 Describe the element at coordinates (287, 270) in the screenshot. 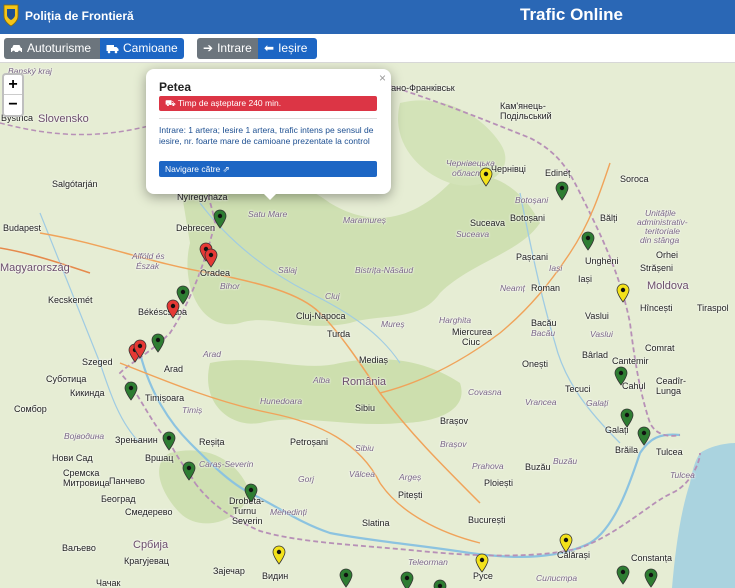

I see `map-label: Sălaj` at that location.